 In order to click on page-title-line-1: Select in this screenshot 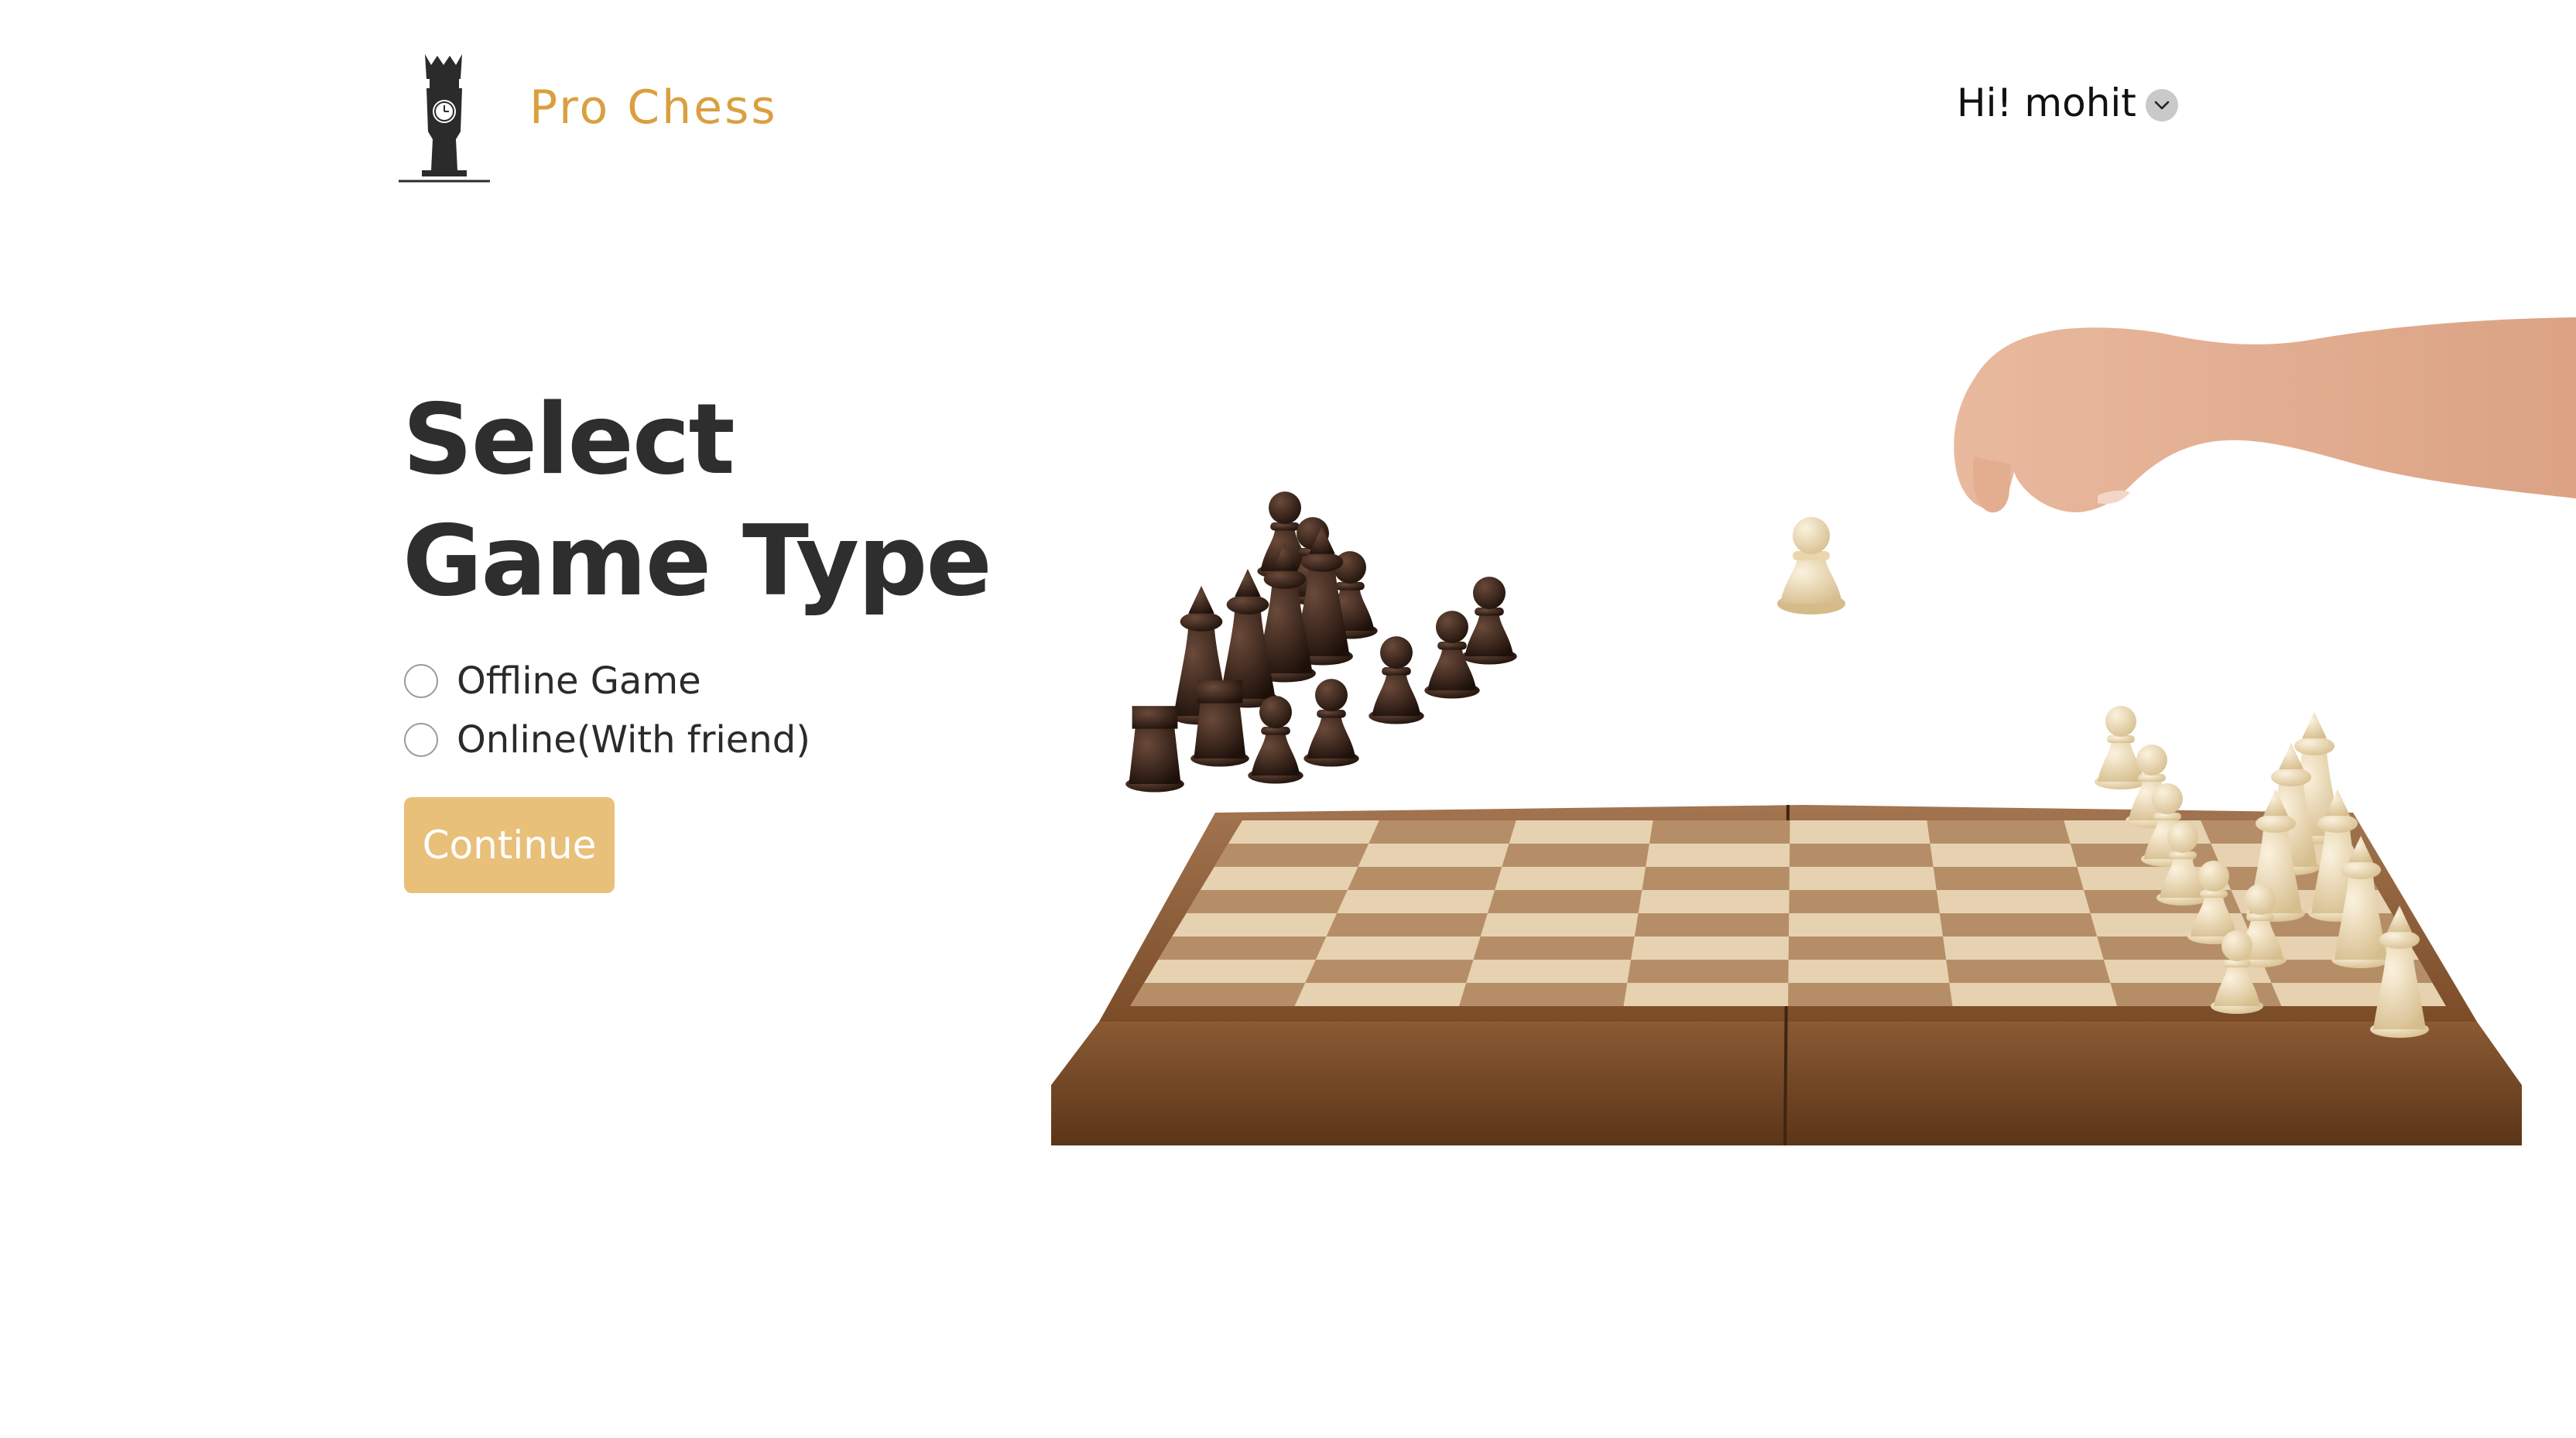, I will do `click(568, 439)`.